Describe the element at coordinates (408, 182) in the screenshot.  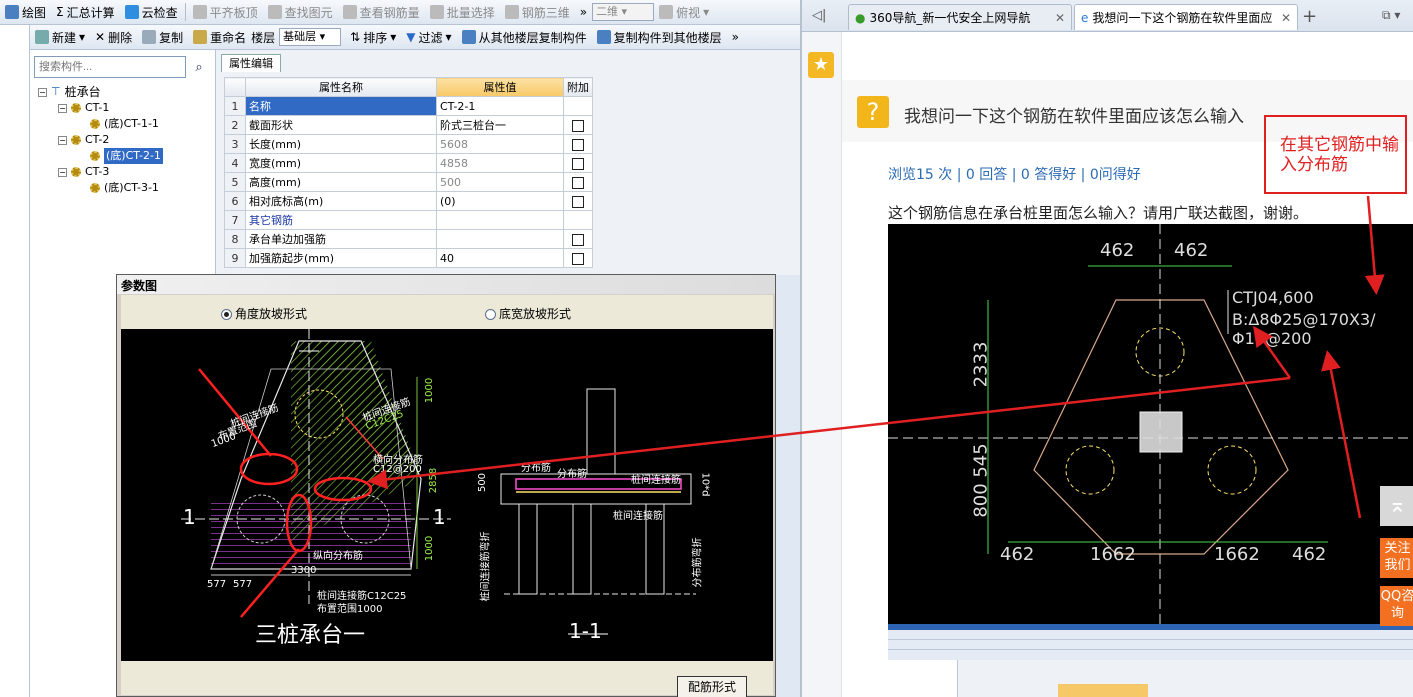
I see `table-row: 5 高度(mm) 500` at that location.